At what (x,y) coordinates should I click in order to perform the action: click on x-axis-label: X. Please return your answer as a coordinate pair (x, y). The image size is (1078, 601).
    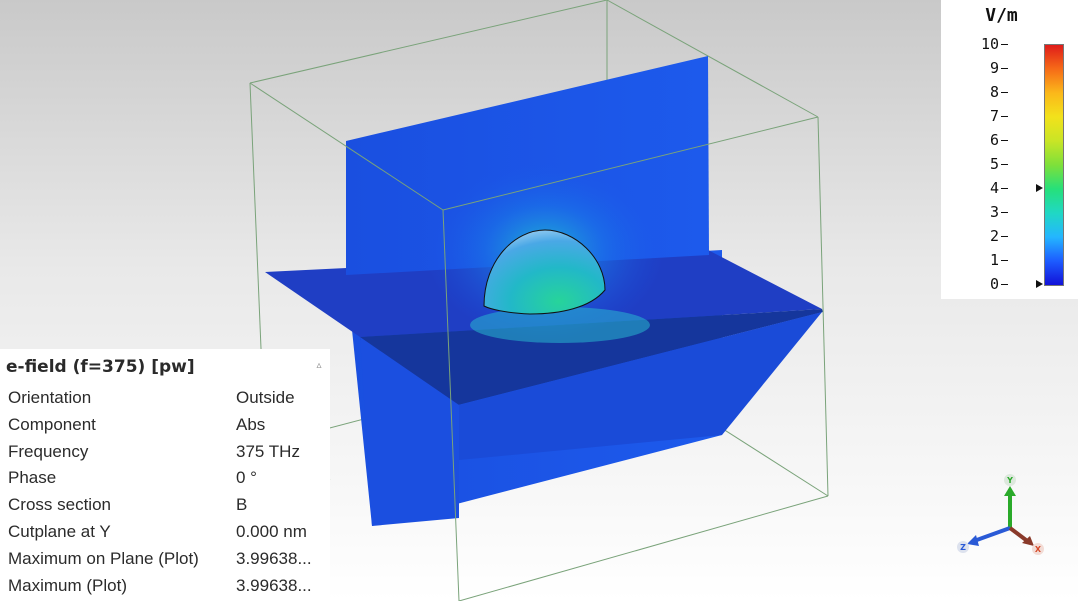
    Looking at the image, I should click on (1038, 549).